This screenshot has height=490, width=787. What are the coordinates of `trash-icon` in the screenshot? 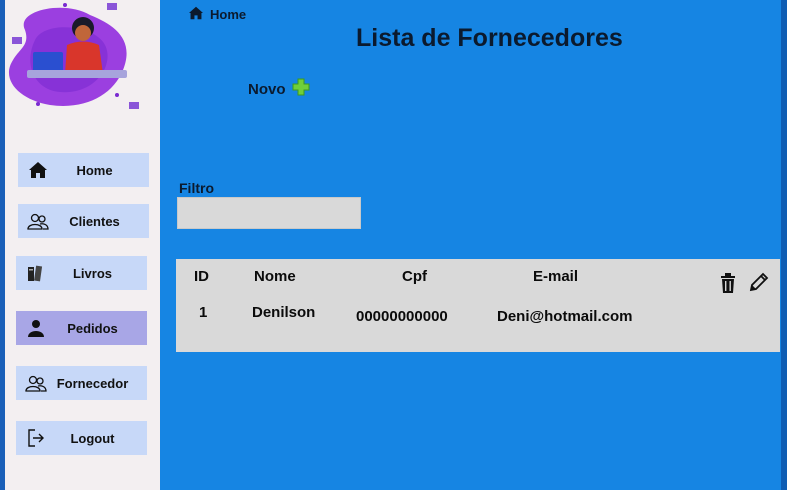 It's located at (728, 285).